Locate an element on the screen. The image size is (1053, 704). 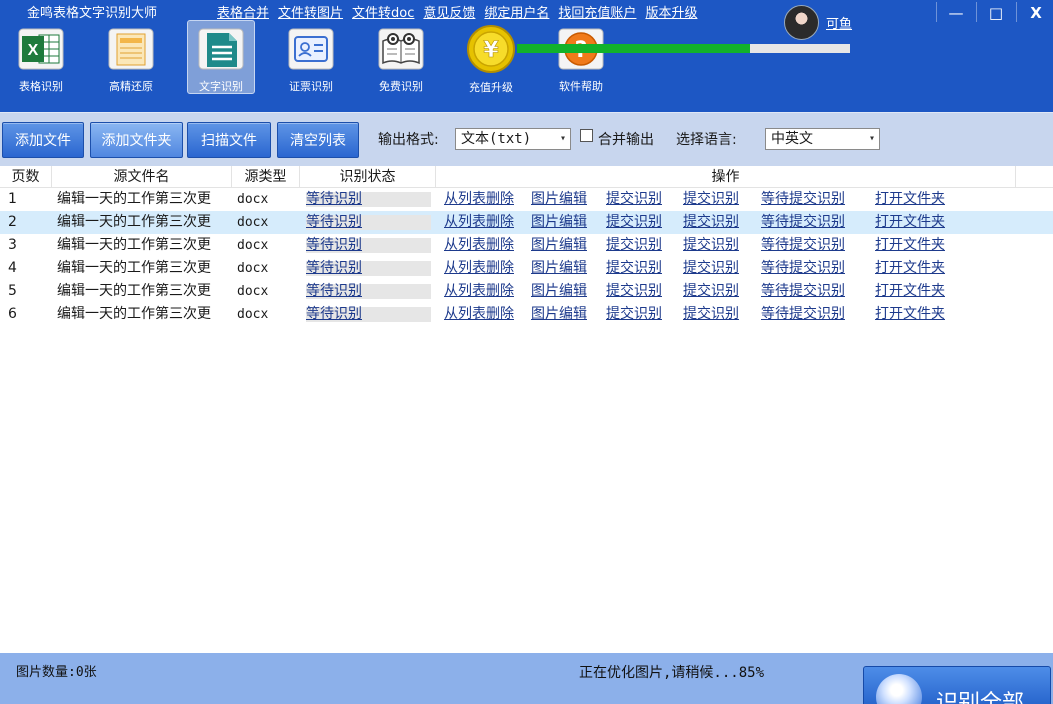
recognize-orb-icon is located at coordinates (899, 689).